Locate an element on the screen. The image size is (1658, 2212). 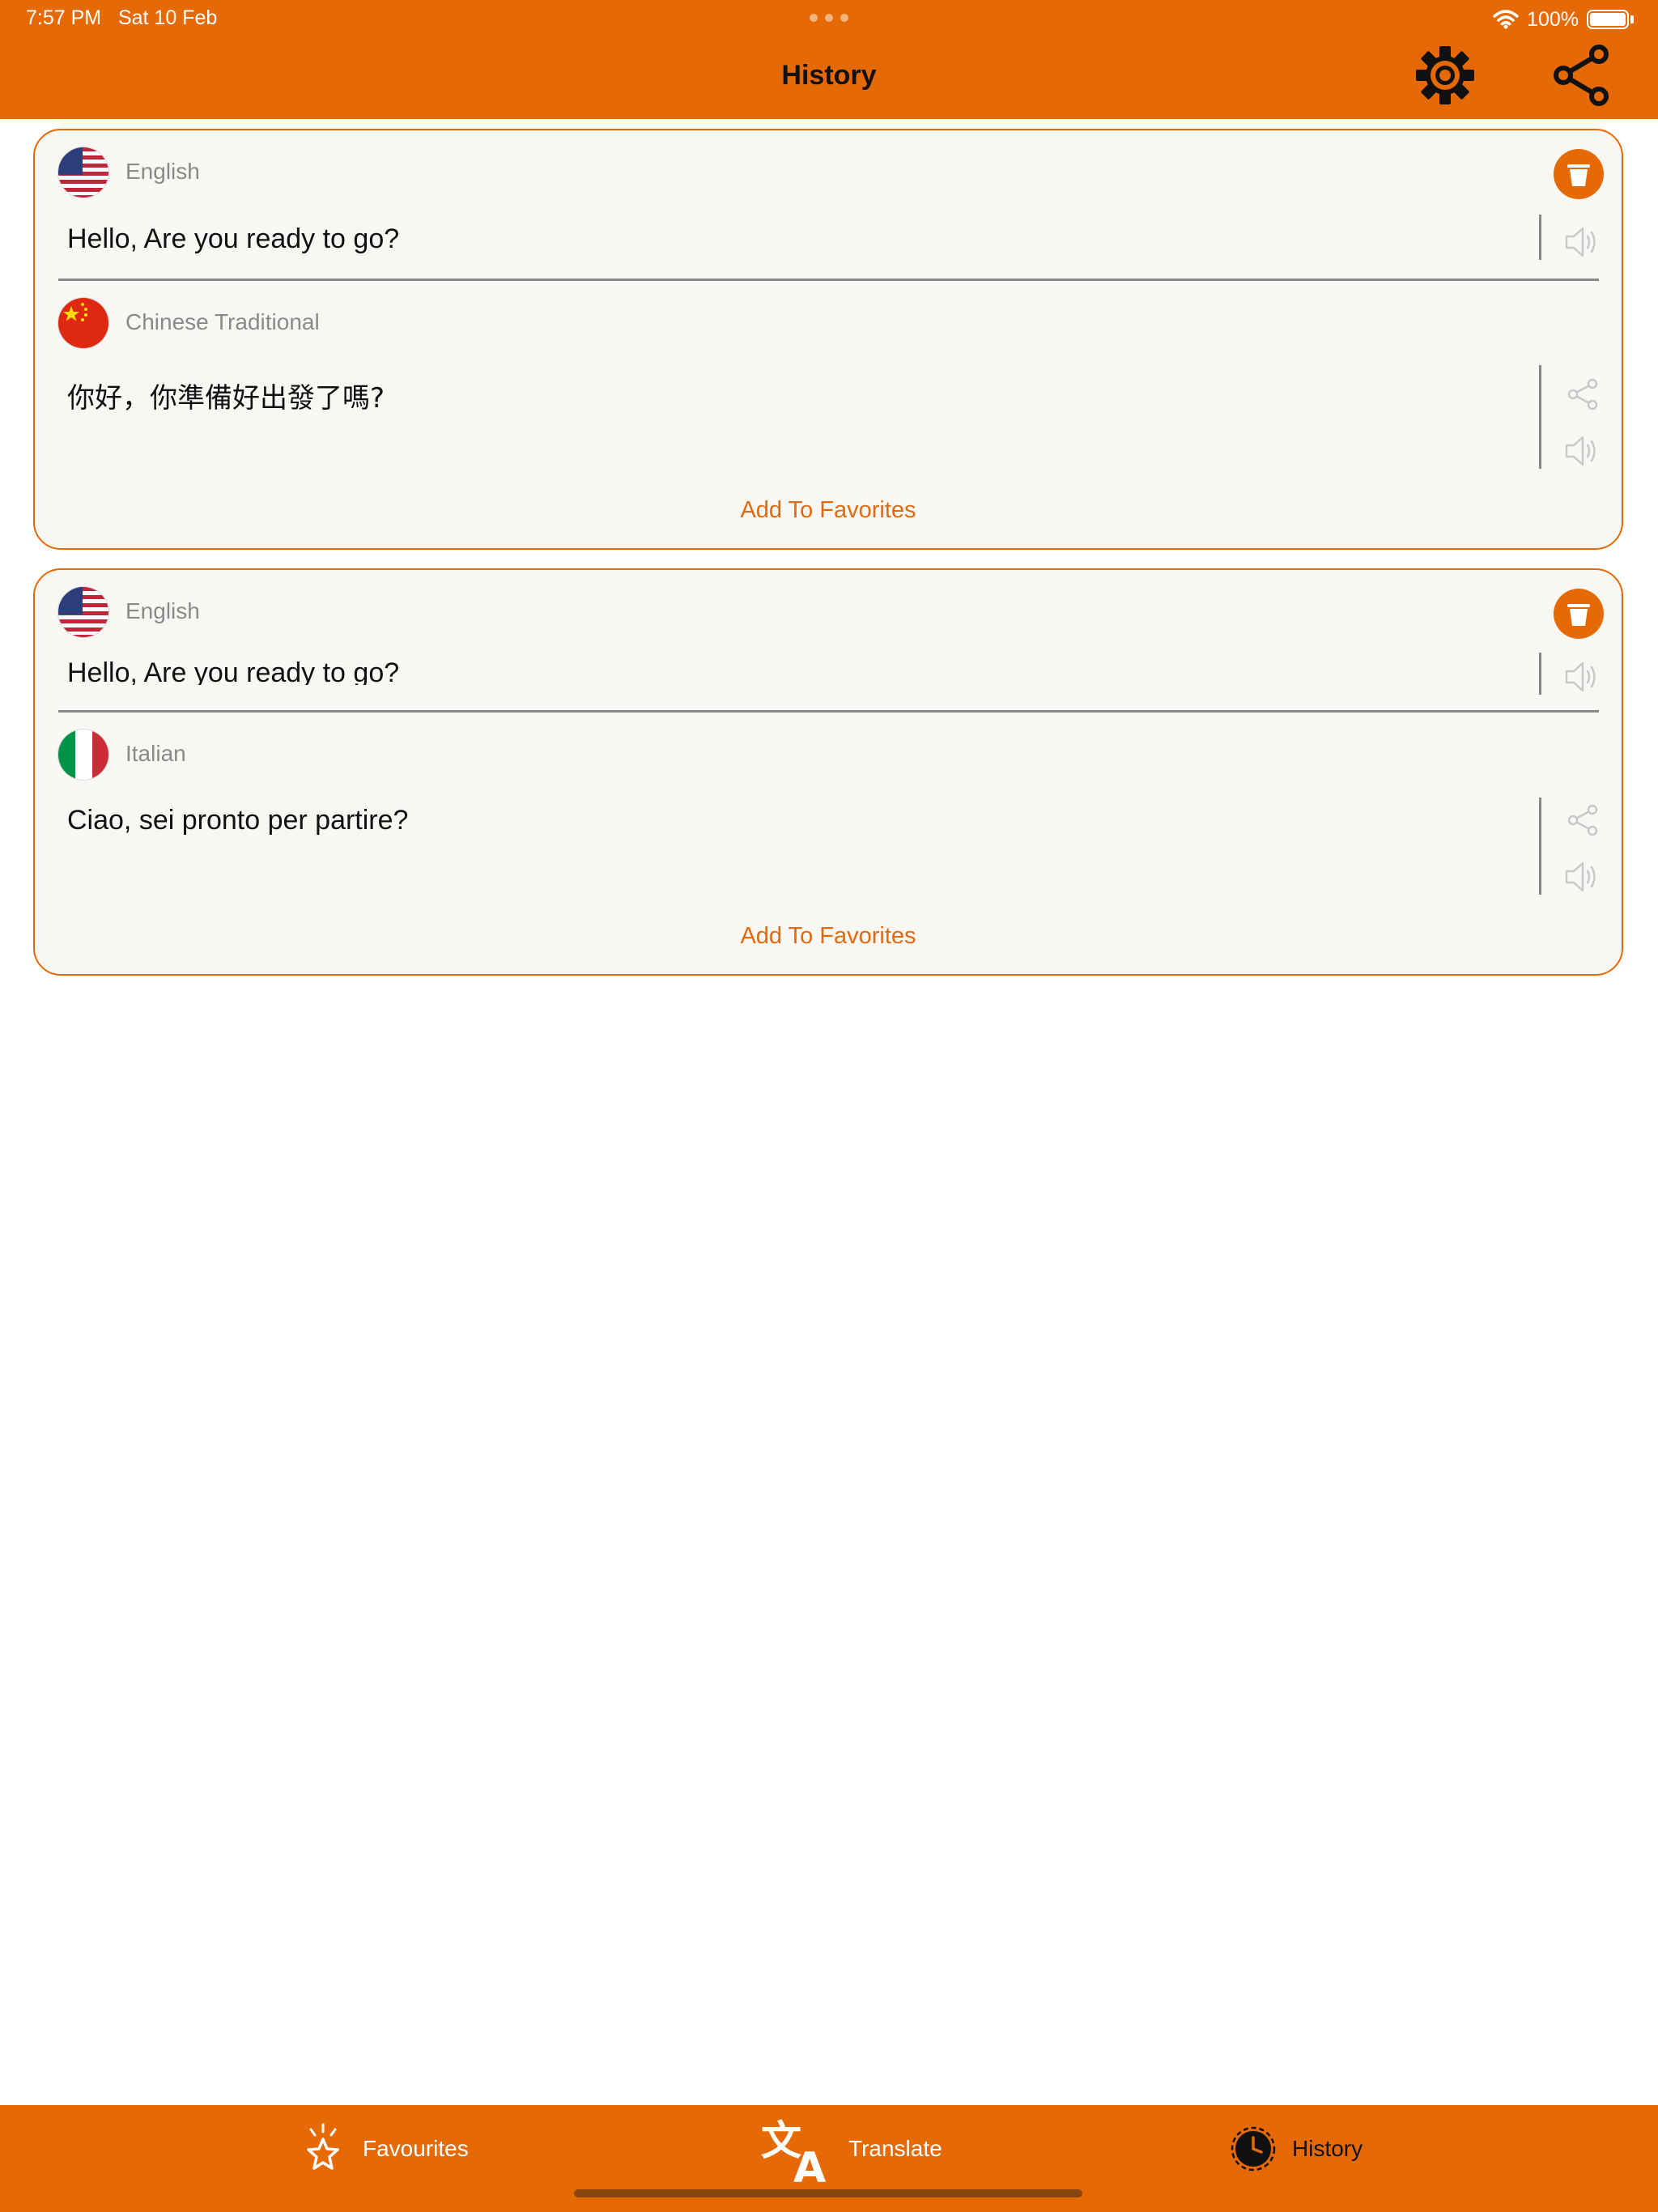
top-bar: 7:57 PM Sat 10 Feb 100% History is located at coordinates (829, 60).